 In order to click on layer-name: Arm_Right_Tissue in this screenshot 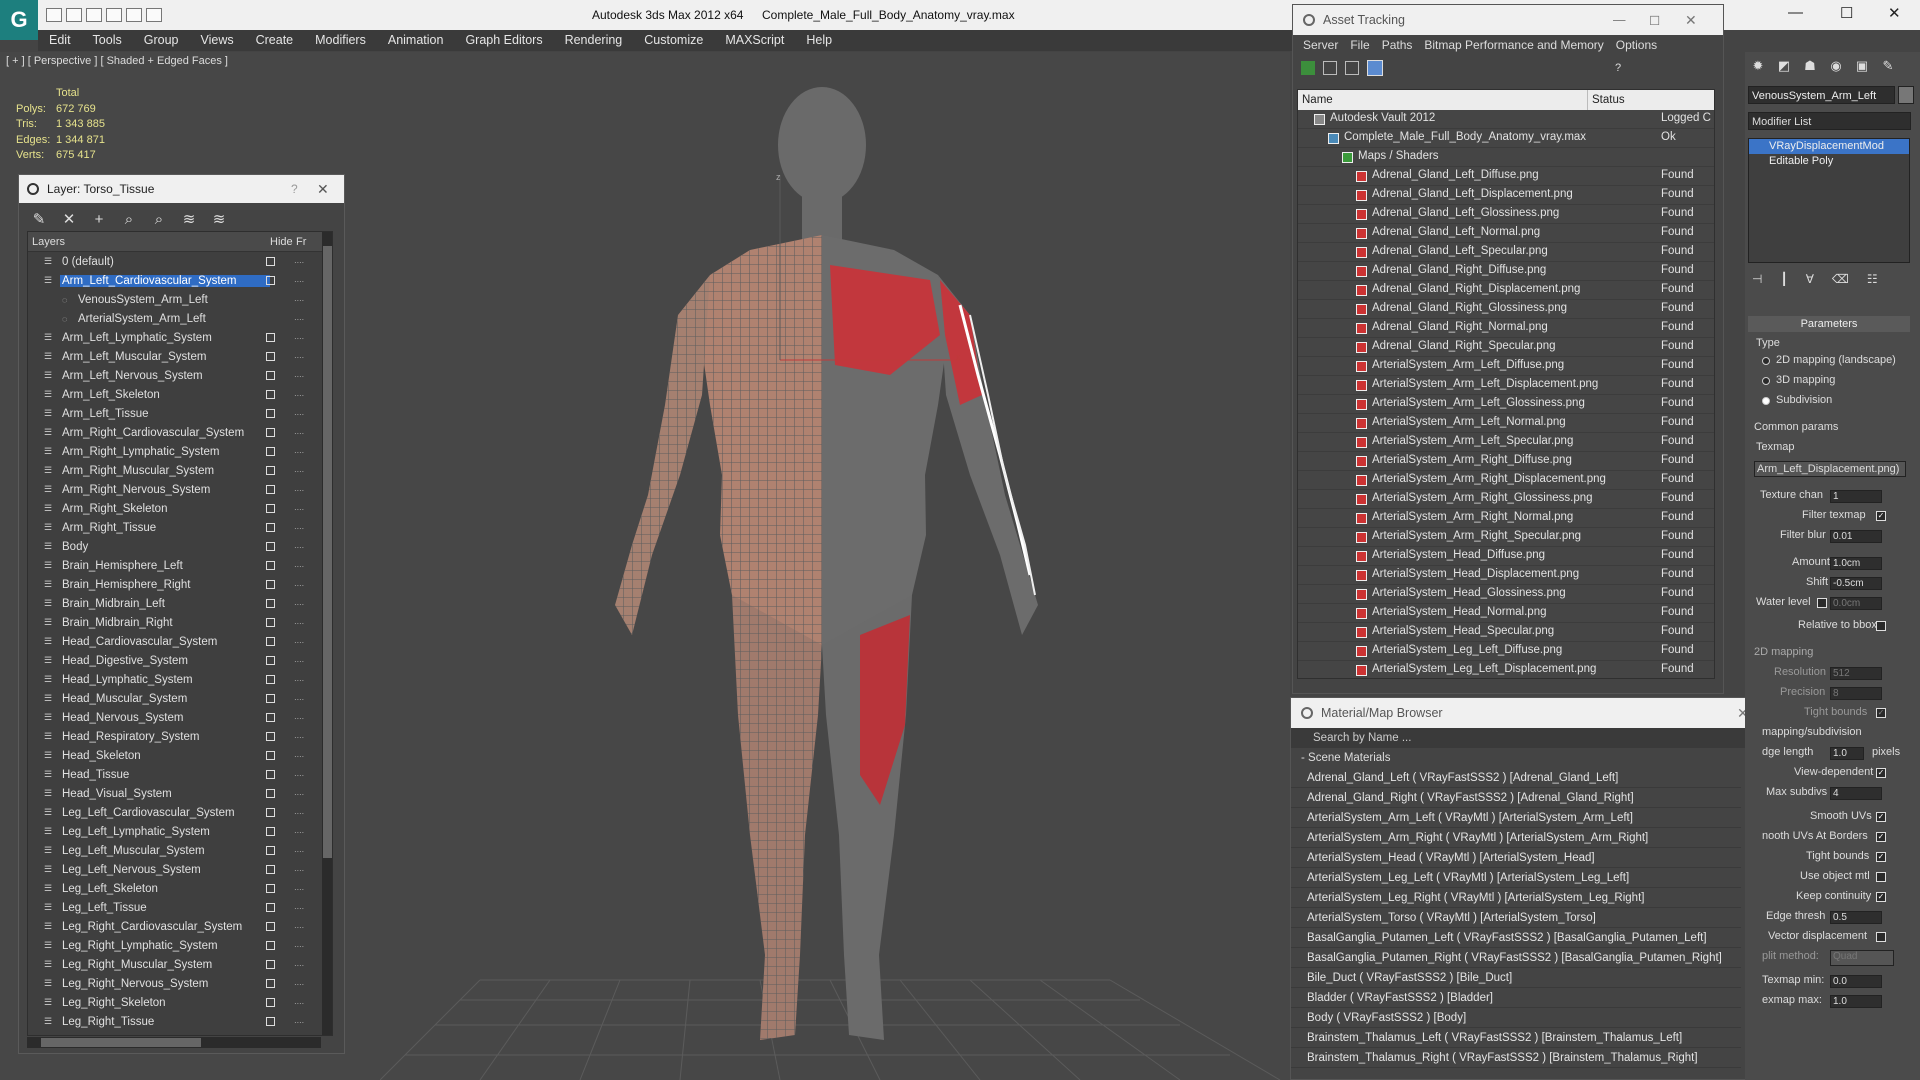, I will do `click(165, 528)`.